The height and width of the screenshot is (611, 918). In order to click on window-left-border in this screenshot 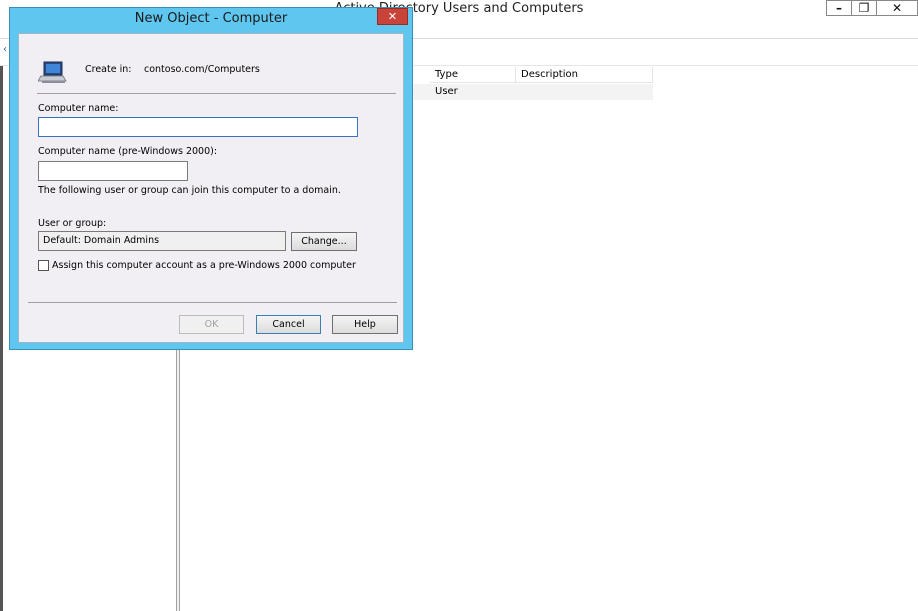, I will do `click(1, 305)`.